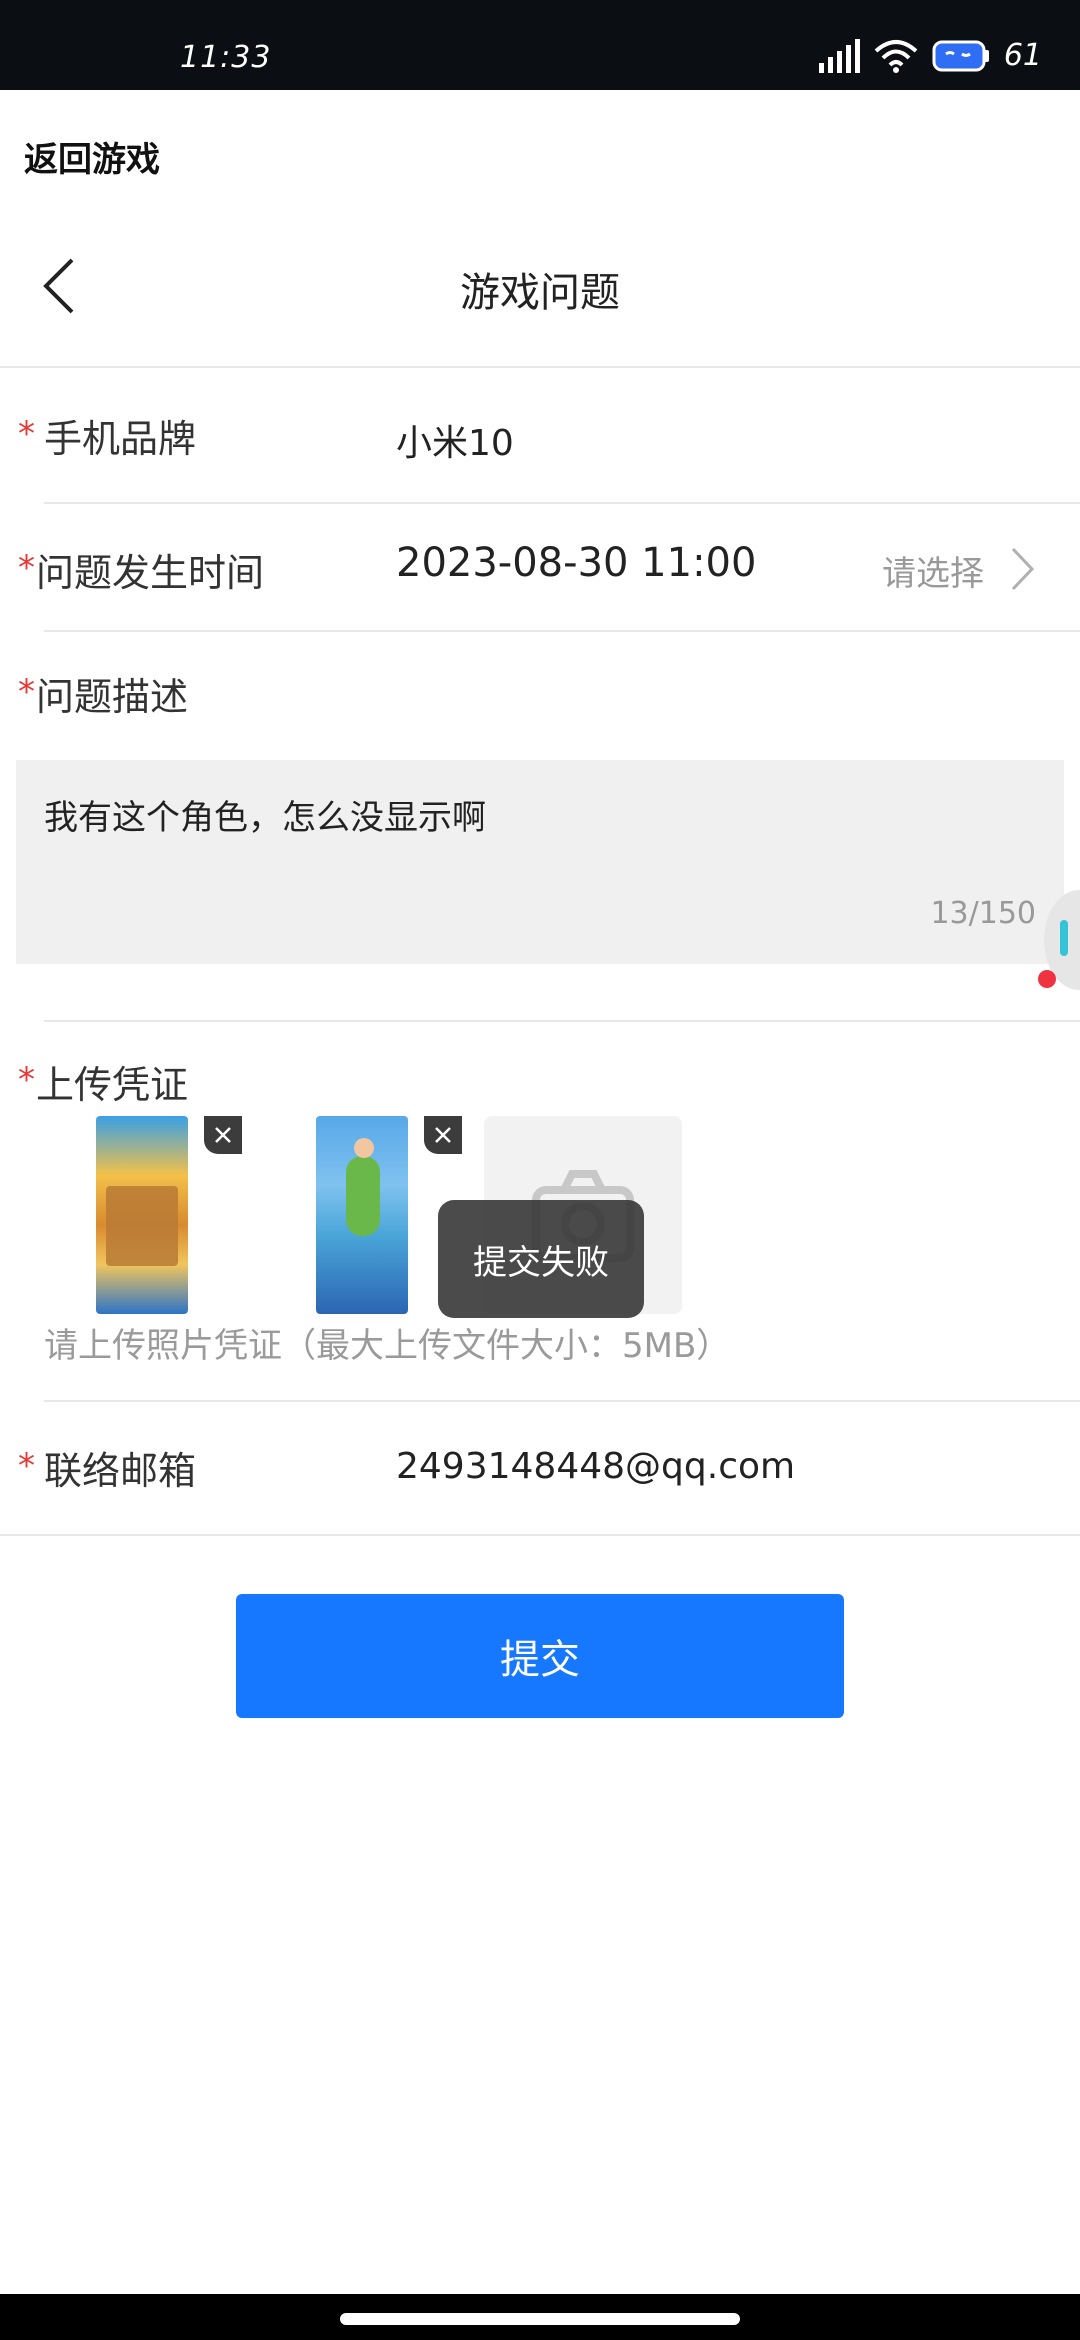 The width and height of the screenshot is (1080, 2340). Describe the element at coordinates (265, 818) in the screenshot. I see `description-text: 我有这个角色，怎么没显示啊` at that location.